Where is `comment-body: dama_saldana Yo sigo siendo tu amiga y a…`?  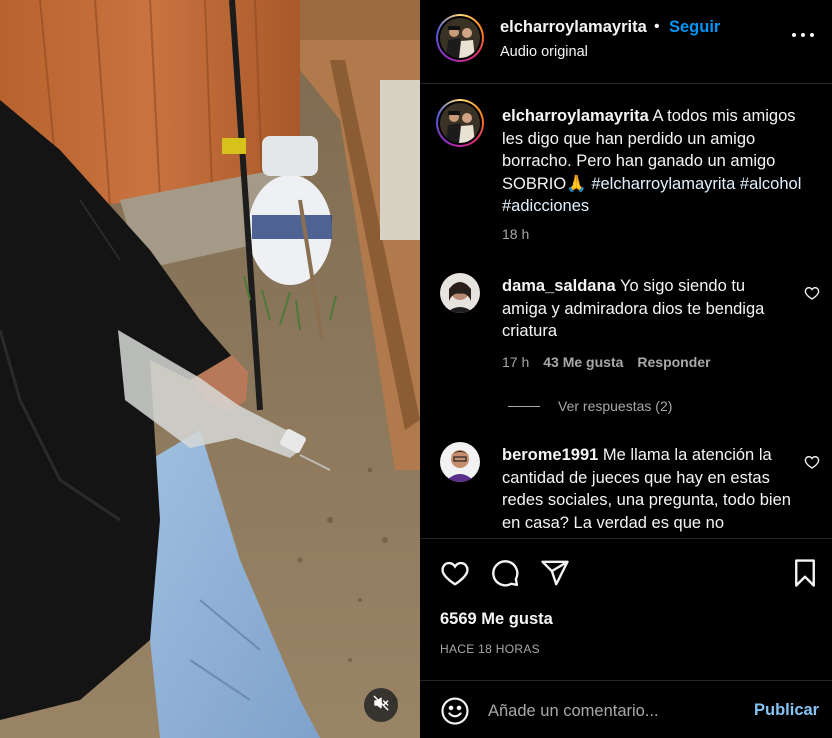 comment-body: dama_saldana Yo sigo siendo tu amiga y a… is located at coordinates (648, 309).